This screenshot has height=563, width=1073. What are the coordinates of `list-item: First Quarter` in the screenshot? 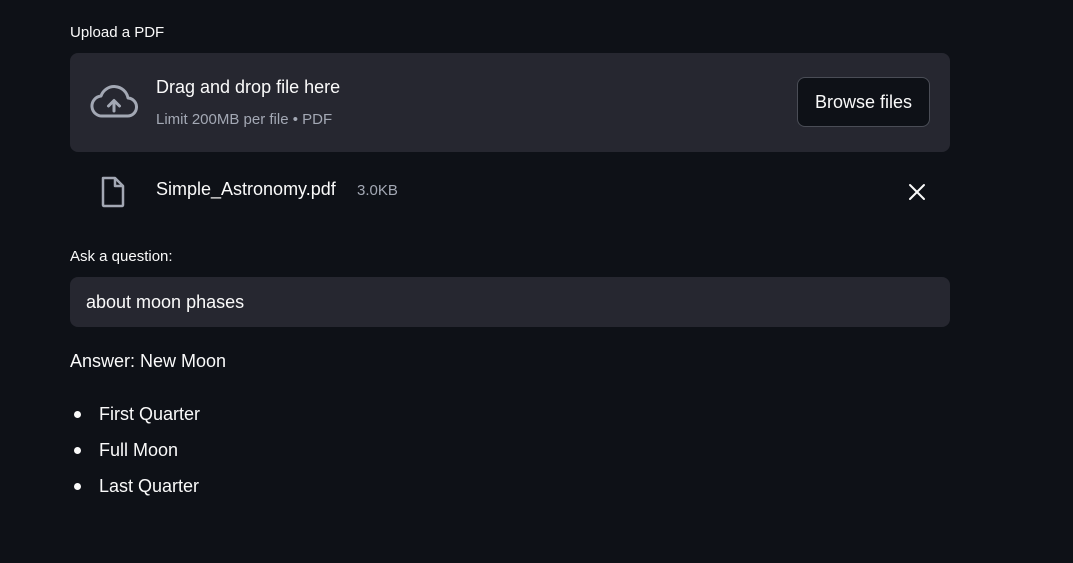 It's located at (135, 418).